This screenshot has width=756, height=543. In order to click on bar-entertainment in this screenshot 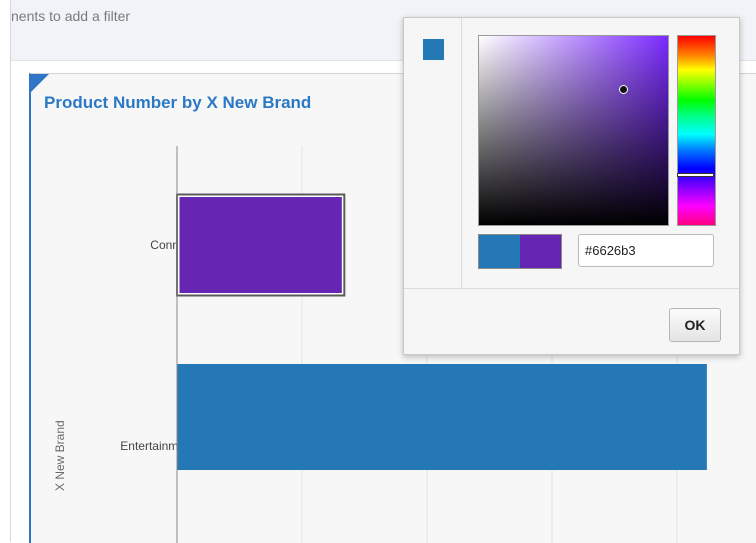, I will do `click(442, 417)`.